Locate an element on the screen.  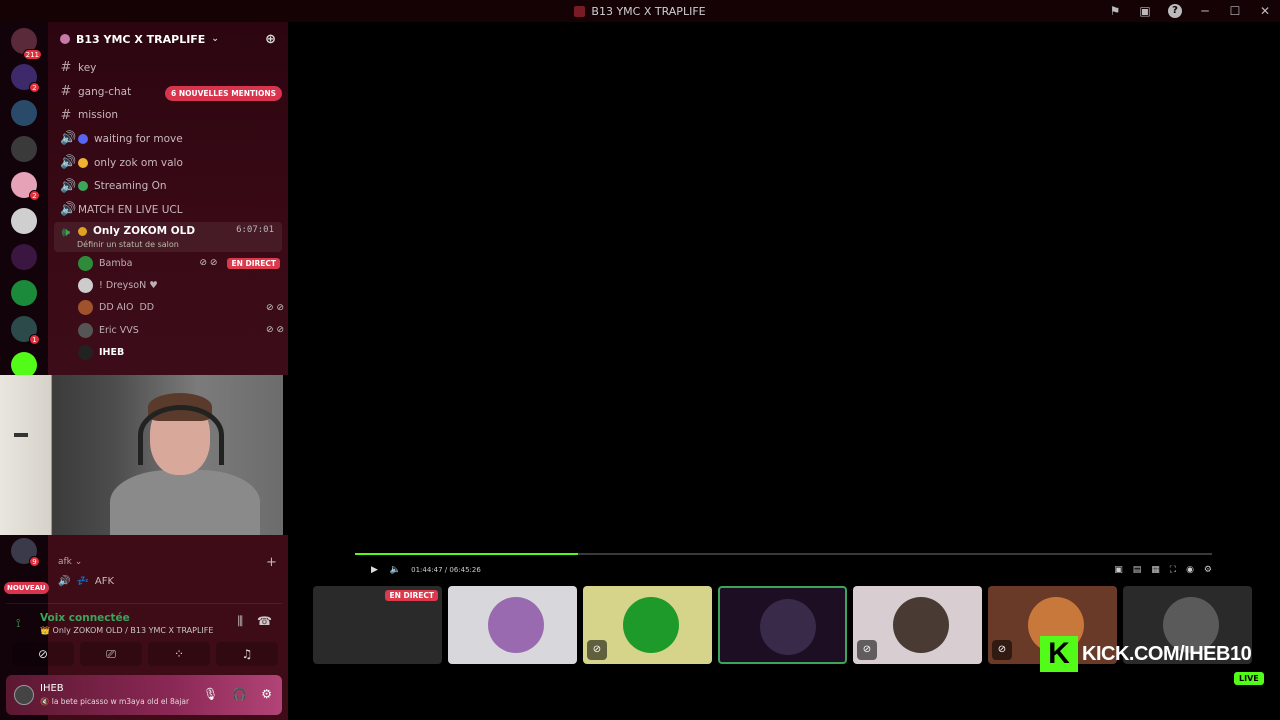
voice-channel-icon: 🔊 is located at coordinates (68, 186).